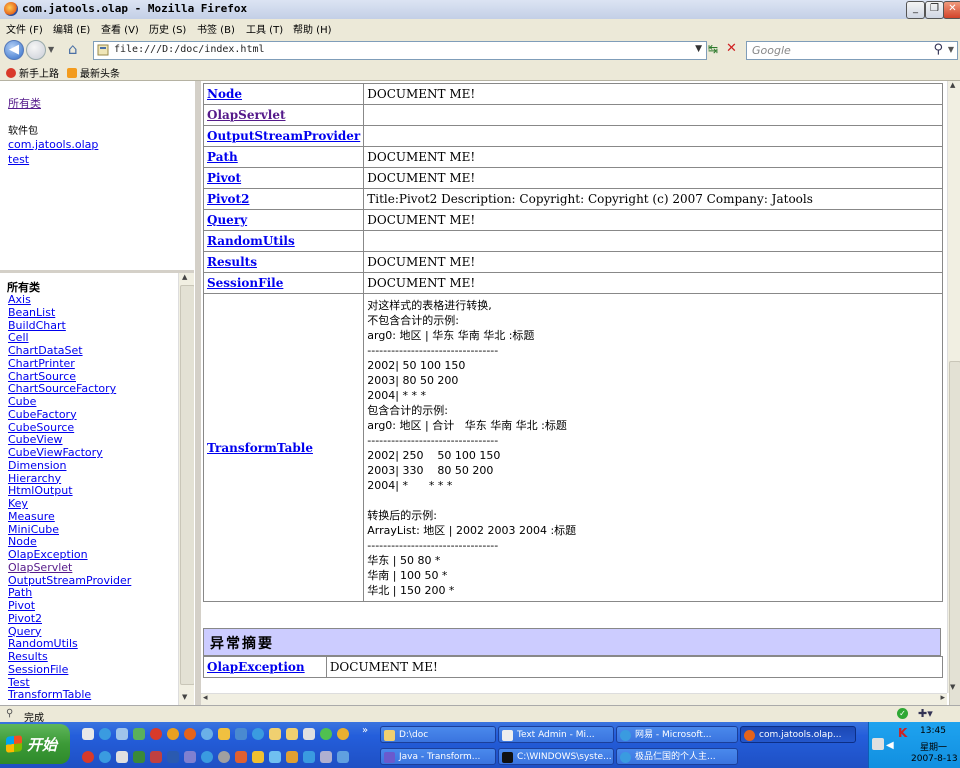 The width and height of the screenshot is (960, 768). What do you see at coordinates (205, 698) in the screenshot?
I see `scroll-left-icon: ◂` at bounding box center [205, 698].